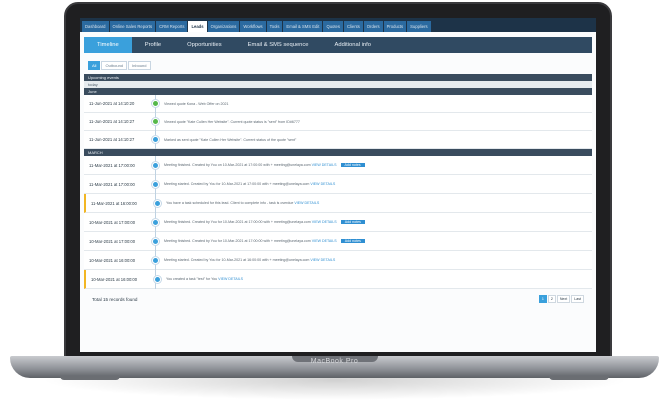 This screenshot has width=669, height=420. Describe the element at coordinates (395, 26) in the screenshot. I see `nav-item-products: Products` at that location.